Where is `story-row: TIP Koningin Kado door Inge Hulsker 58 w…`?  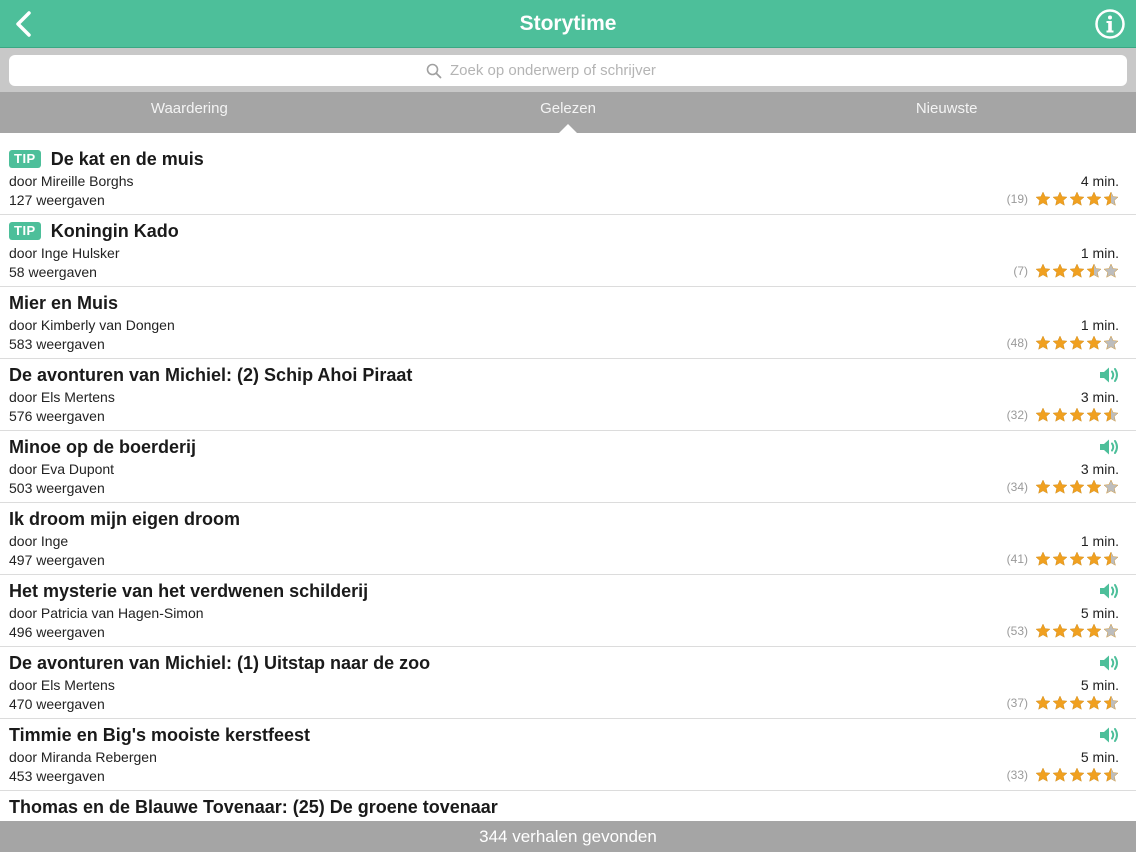
story-row: TIP Koningin Kado door Inge Hulsker 58 w… is located at coordinates (568, 251).